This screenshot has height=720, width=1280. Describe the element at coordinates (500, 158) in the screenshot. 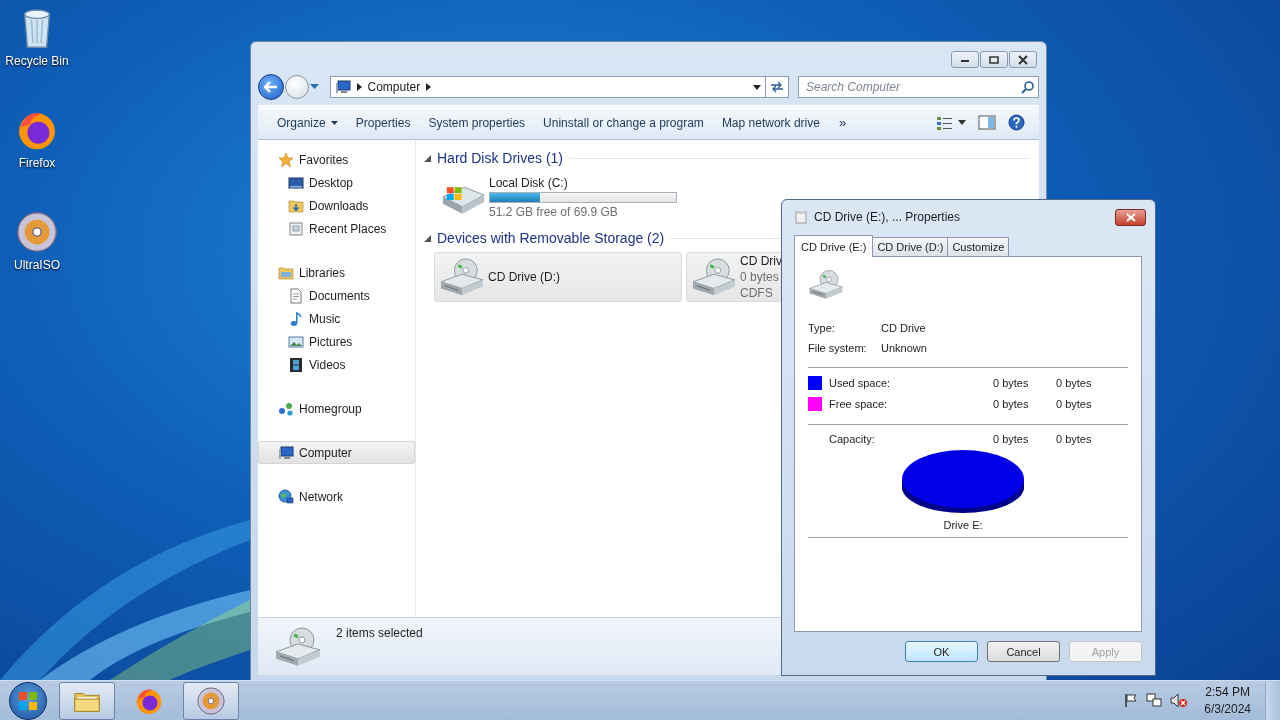

I see `section-heading: Hard Disk Drives (1)` at that location.